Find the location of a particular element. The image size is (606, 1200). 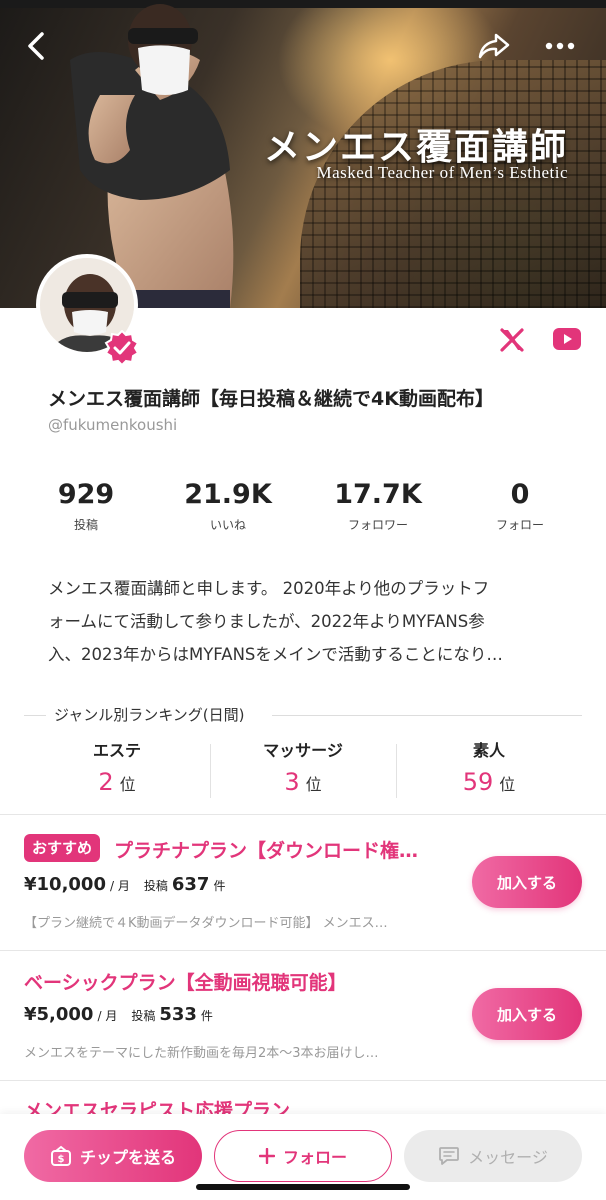

share-icon is located at coordinates (494, 46).